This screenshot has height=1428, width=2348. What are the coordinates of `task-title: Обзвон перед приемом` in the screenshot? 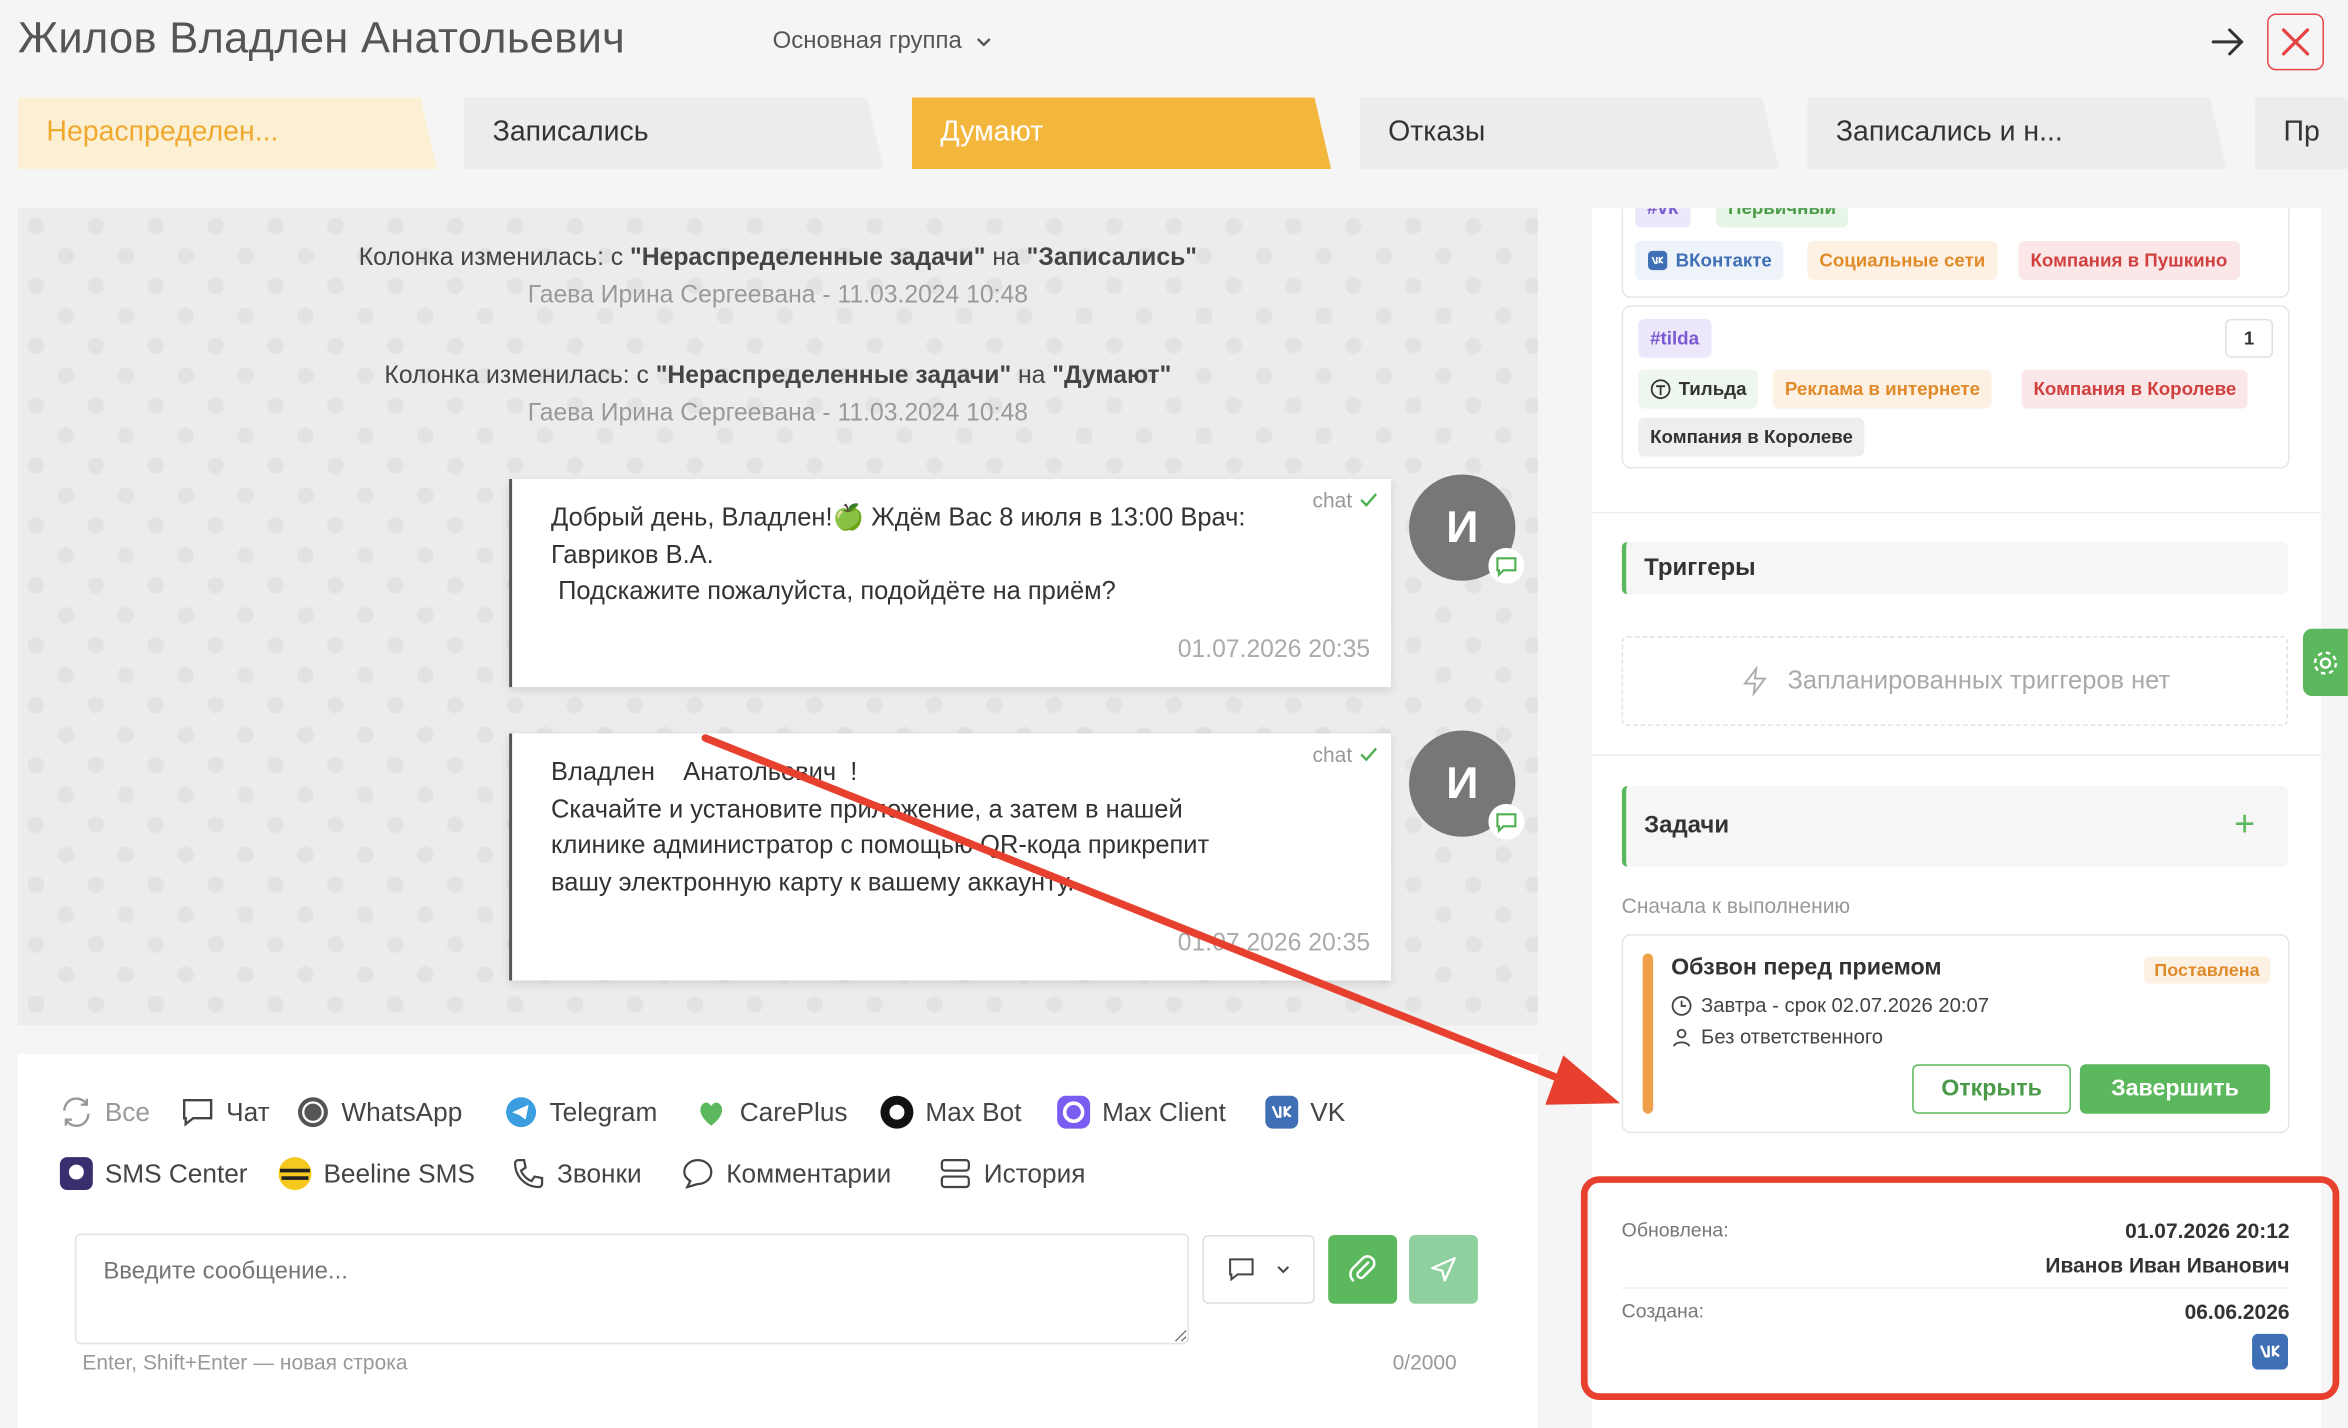 It's located at (1806, 968).